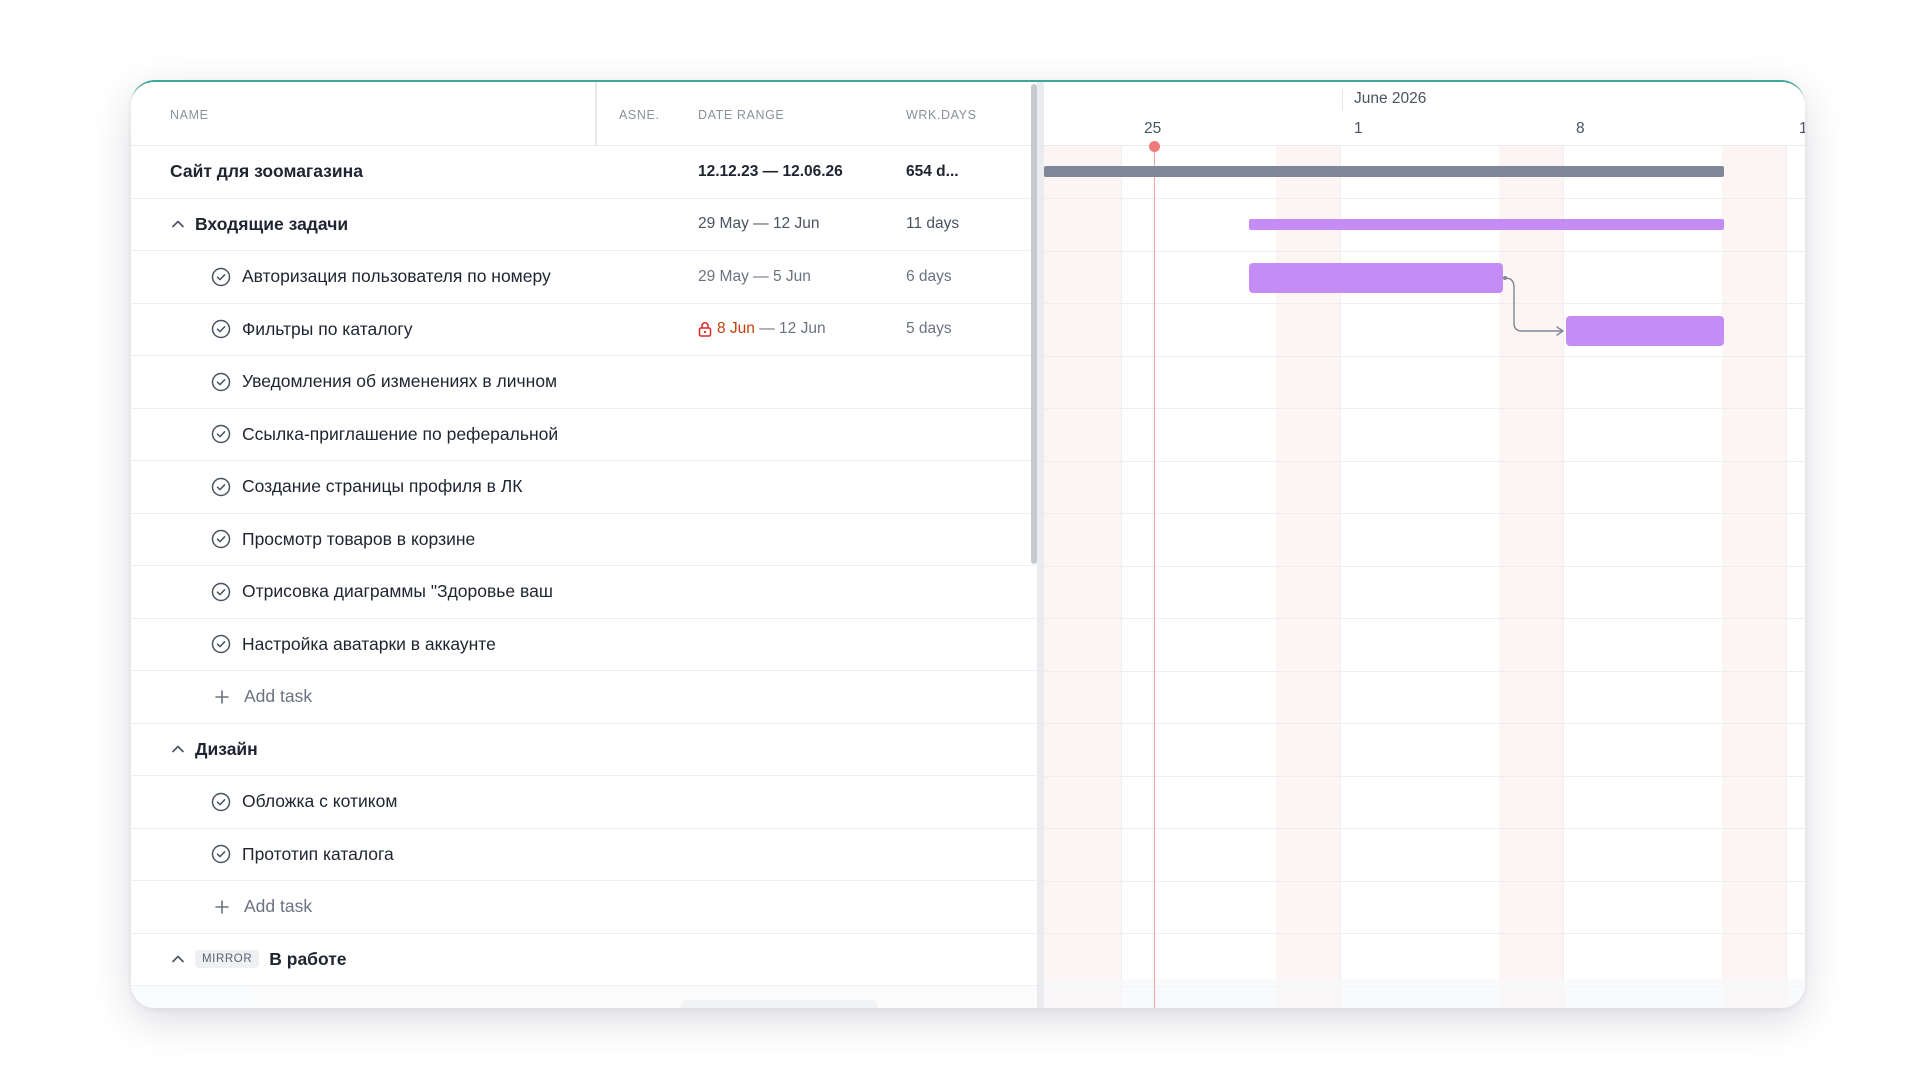 The height and width of the screenshot is (1080, 1920). I want to click on task-name: Ссылка-приглашение по реферальной, so click(400, 434).